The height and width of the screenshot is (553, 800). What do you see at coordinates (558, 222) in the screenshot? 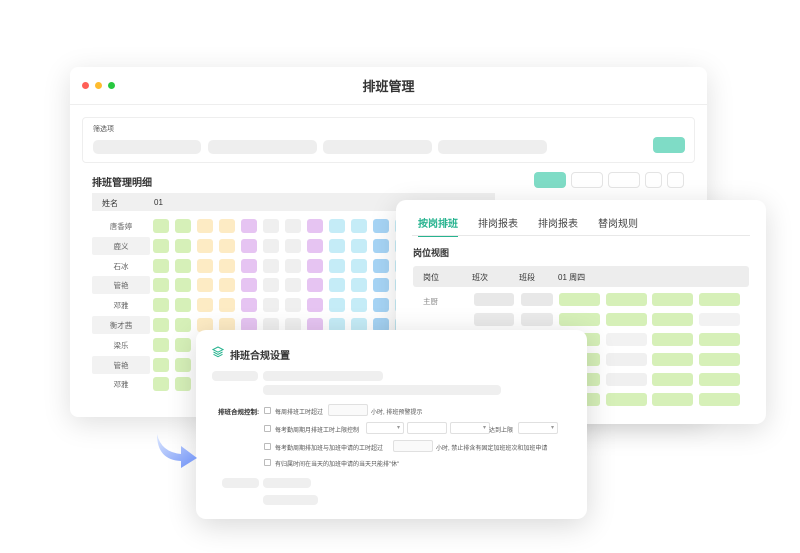
I see `tab-post-report-2: 排岗报表` at bounding box center [558, 222].